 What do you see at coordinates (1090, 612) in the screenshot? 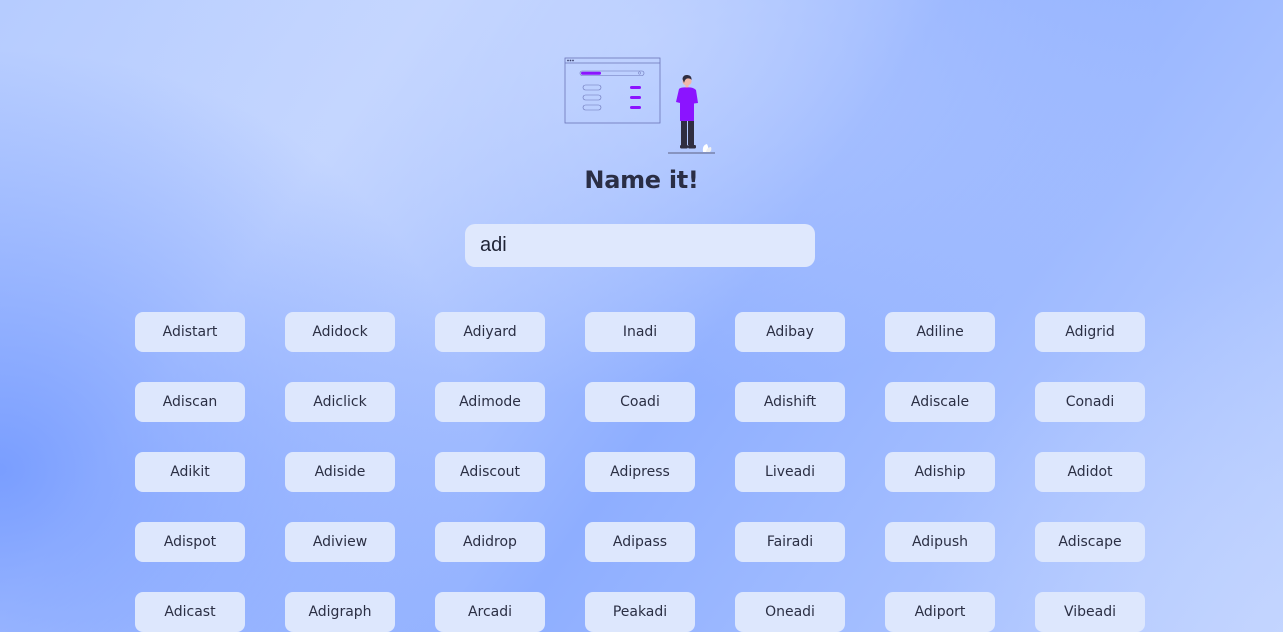
I see `name-suggestion-button: Vibeadi` at bounding box center [1090, 612].